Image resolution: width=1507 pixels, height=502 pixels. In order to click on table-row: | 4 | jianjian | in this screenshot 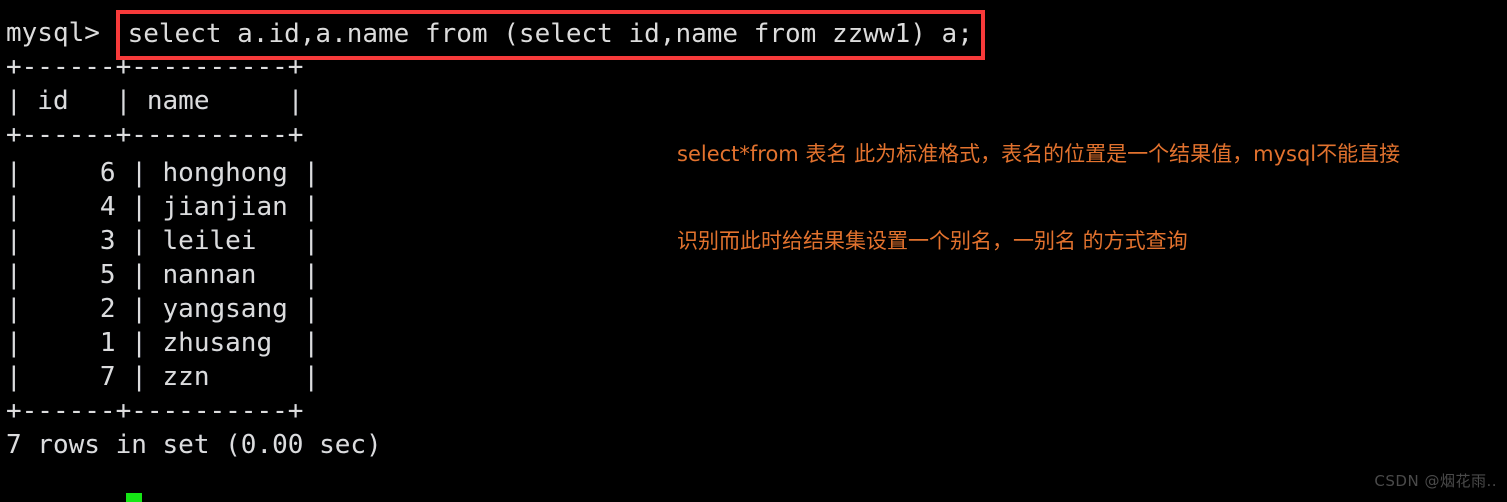, I will do `click(163, 207)`.